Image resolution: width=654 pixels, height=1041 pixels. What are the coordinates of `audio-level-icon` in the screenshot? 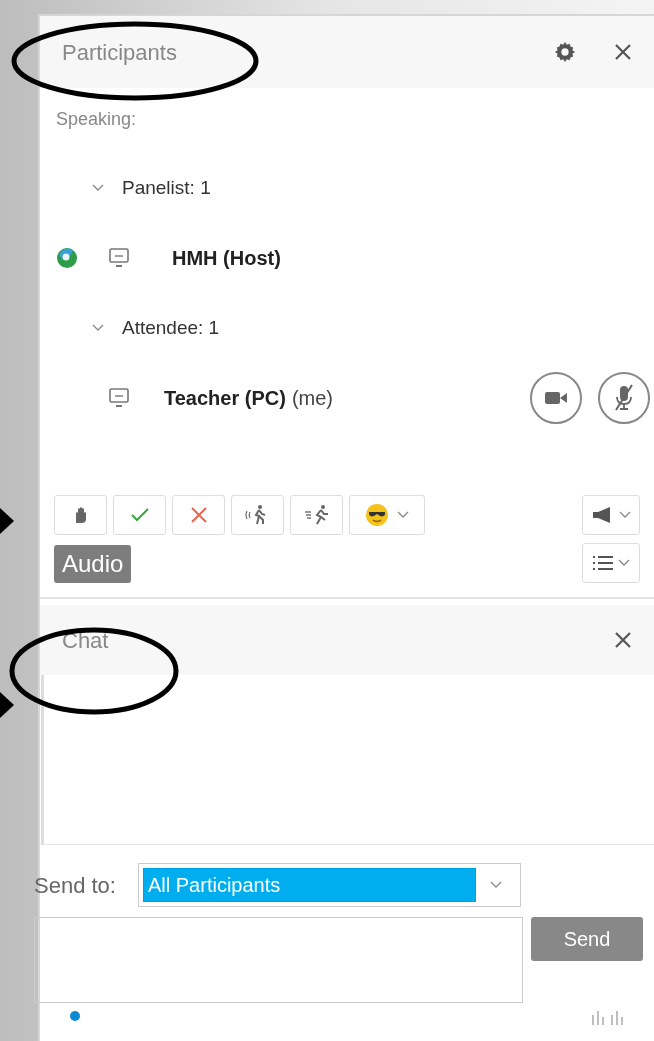 It's located at (607, 1018).